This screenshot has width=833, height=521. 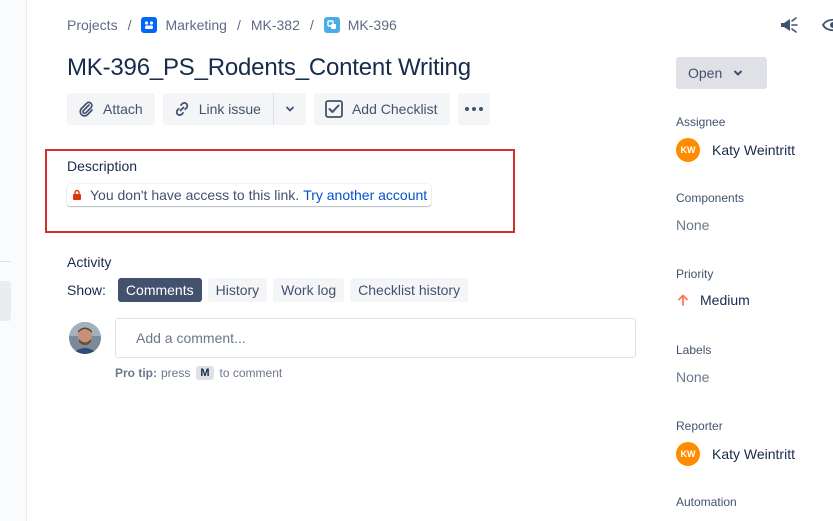 I want to click on current-user-avatar, so click(x=85, y=338).